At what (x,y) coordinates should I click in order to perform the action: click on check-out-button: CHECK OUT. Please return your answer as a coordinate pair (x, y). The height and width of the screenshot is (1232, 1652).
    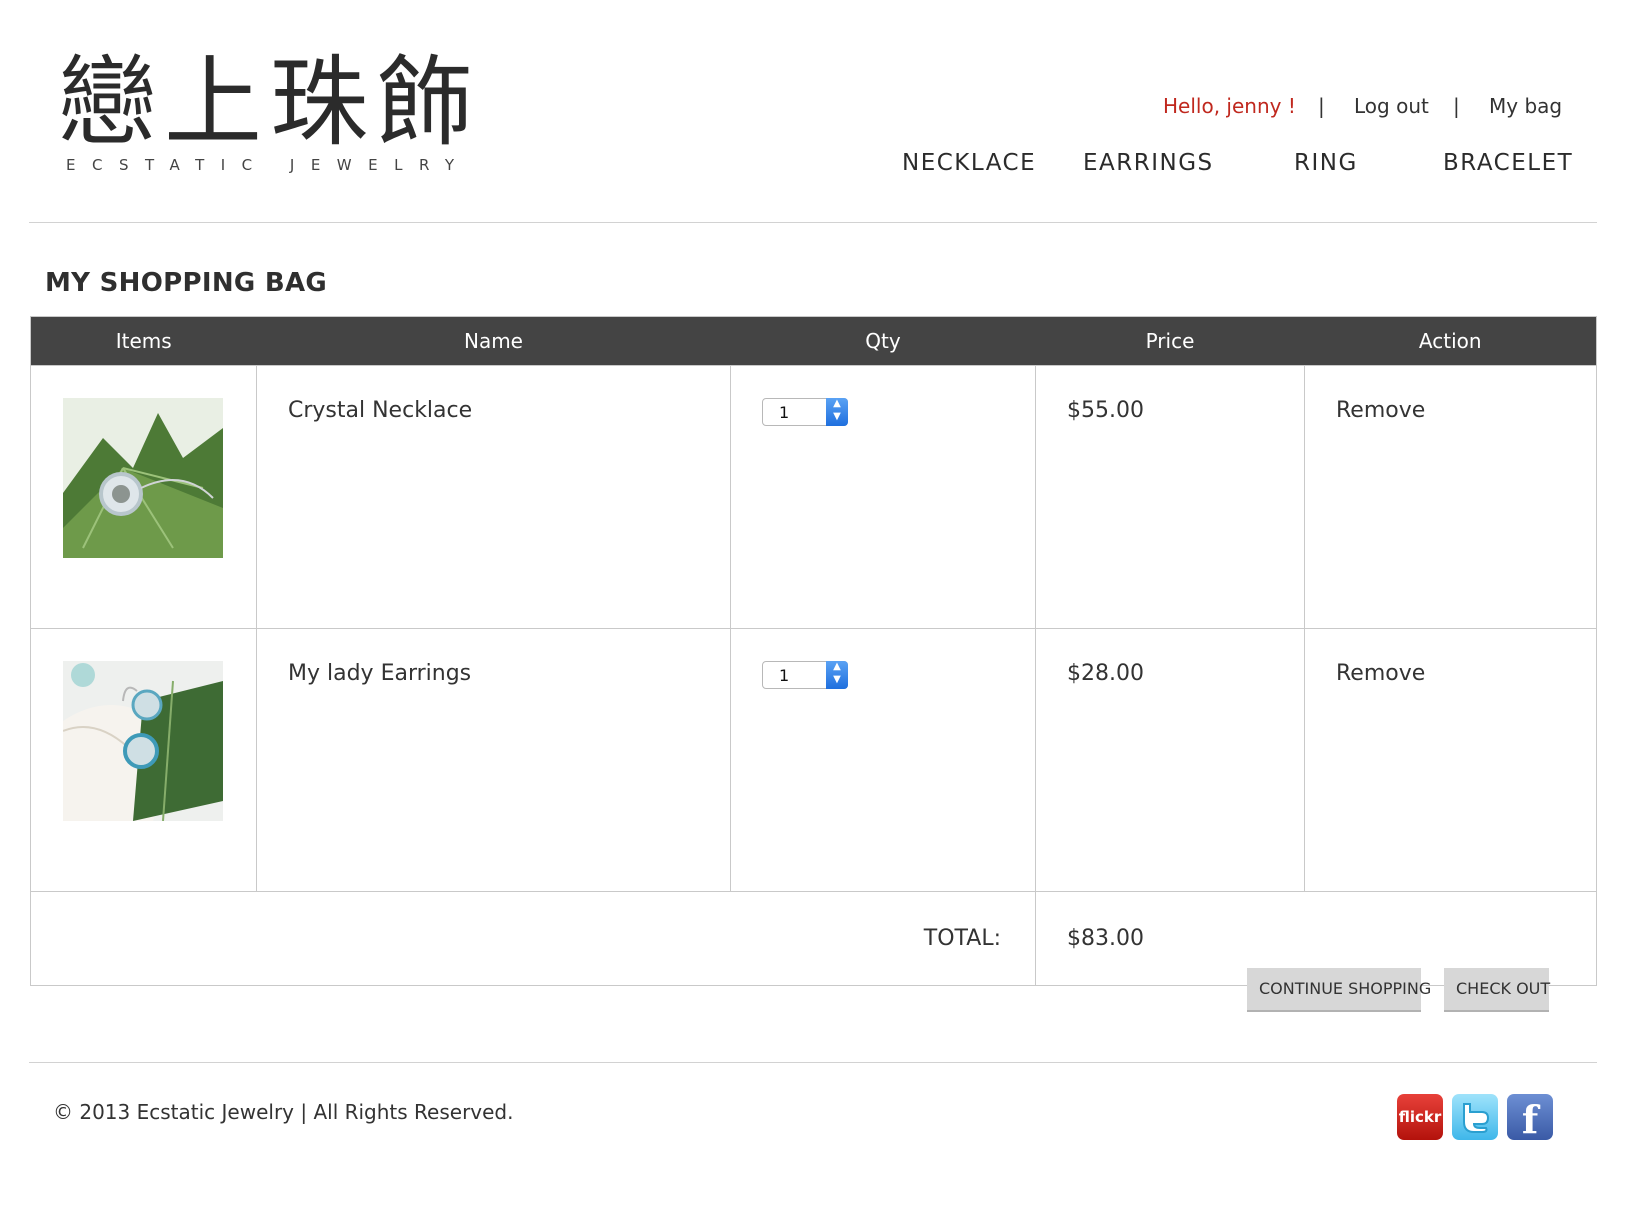
    Looking at the image, I should click on (1497, 990).